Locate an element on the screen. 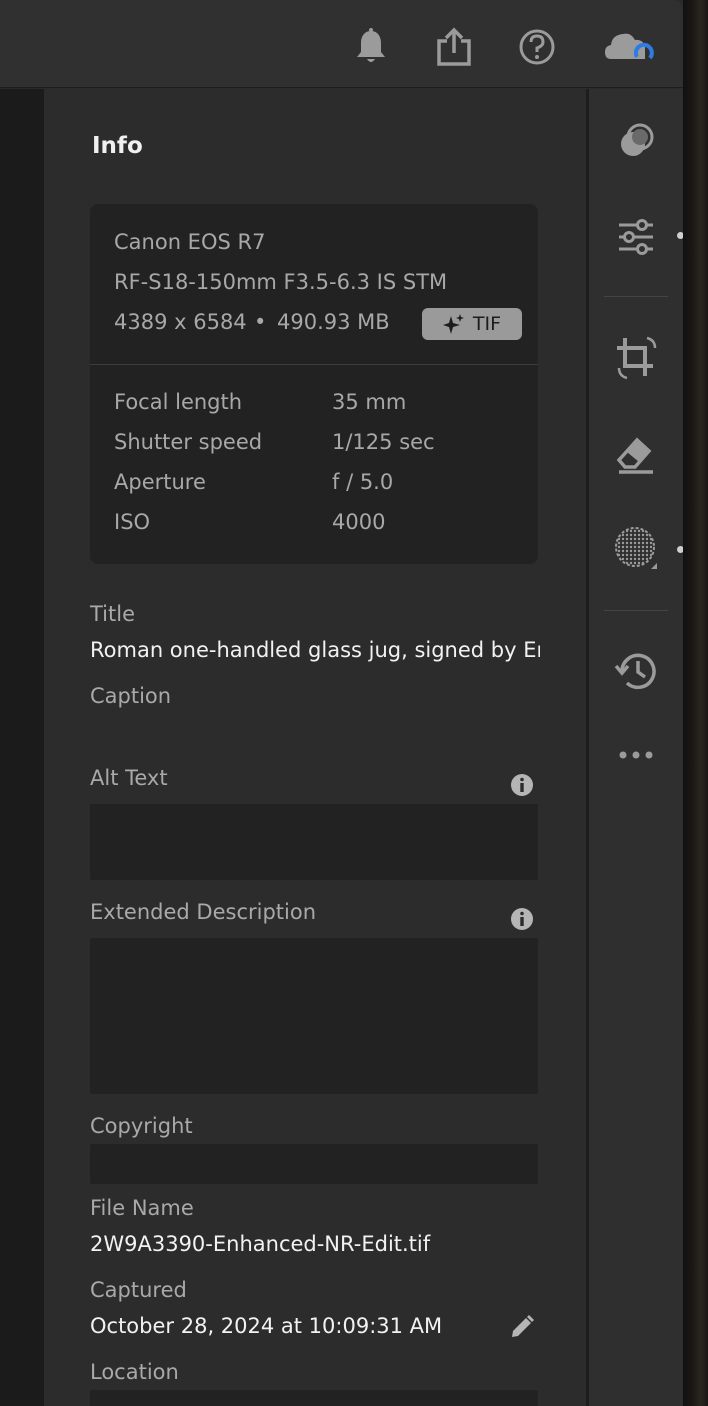 The height and width of the screenshot is (1406, 708). exif-value: 1/125 sec is located at coordinates (383, 442).